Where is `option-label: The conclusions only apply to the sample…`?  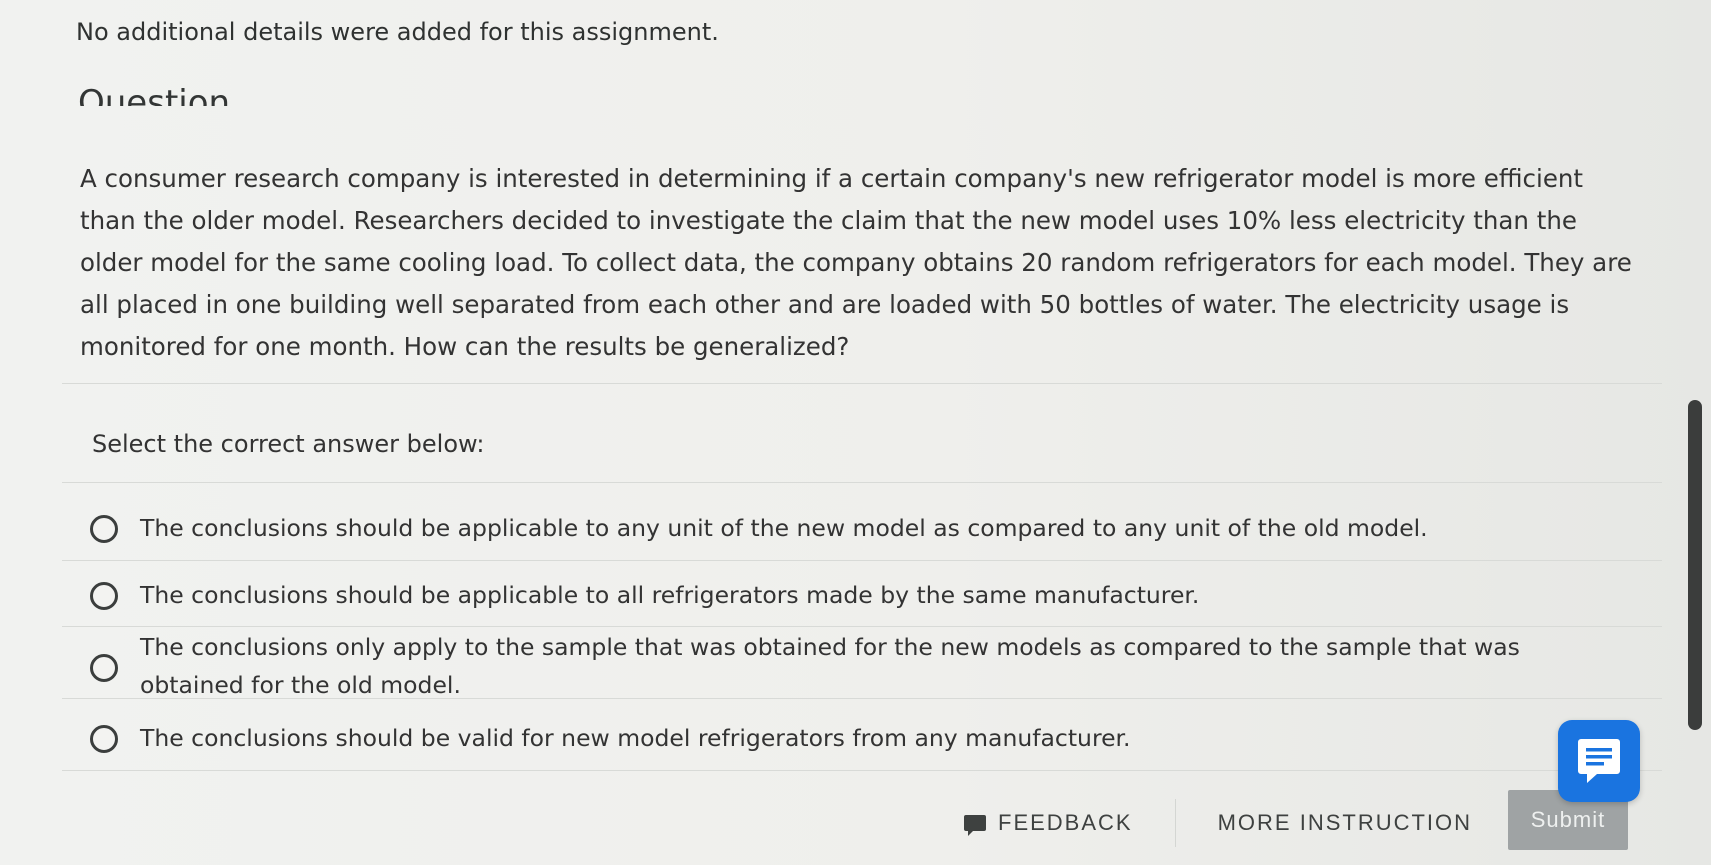 option-label: The conclusions only apply to the sample… is located at coordinates (830, 666).